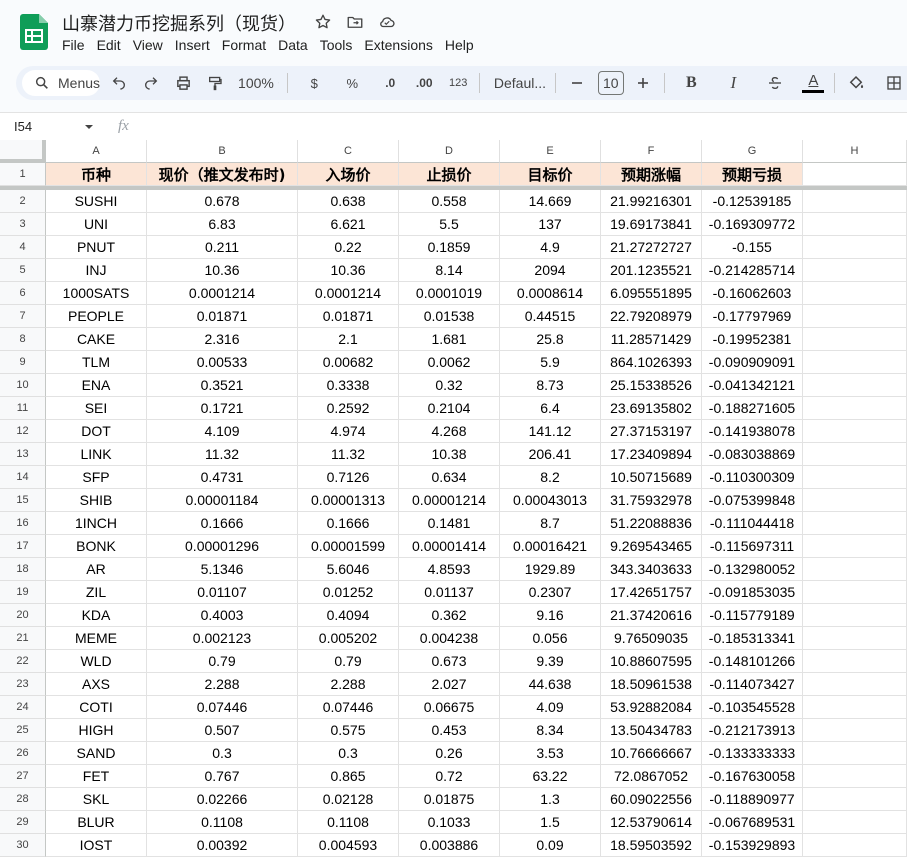 Image resolution: width=907 pixels, height=863 pixels. I want to click on decrease-decimal-button: .0, so click(390, 83).